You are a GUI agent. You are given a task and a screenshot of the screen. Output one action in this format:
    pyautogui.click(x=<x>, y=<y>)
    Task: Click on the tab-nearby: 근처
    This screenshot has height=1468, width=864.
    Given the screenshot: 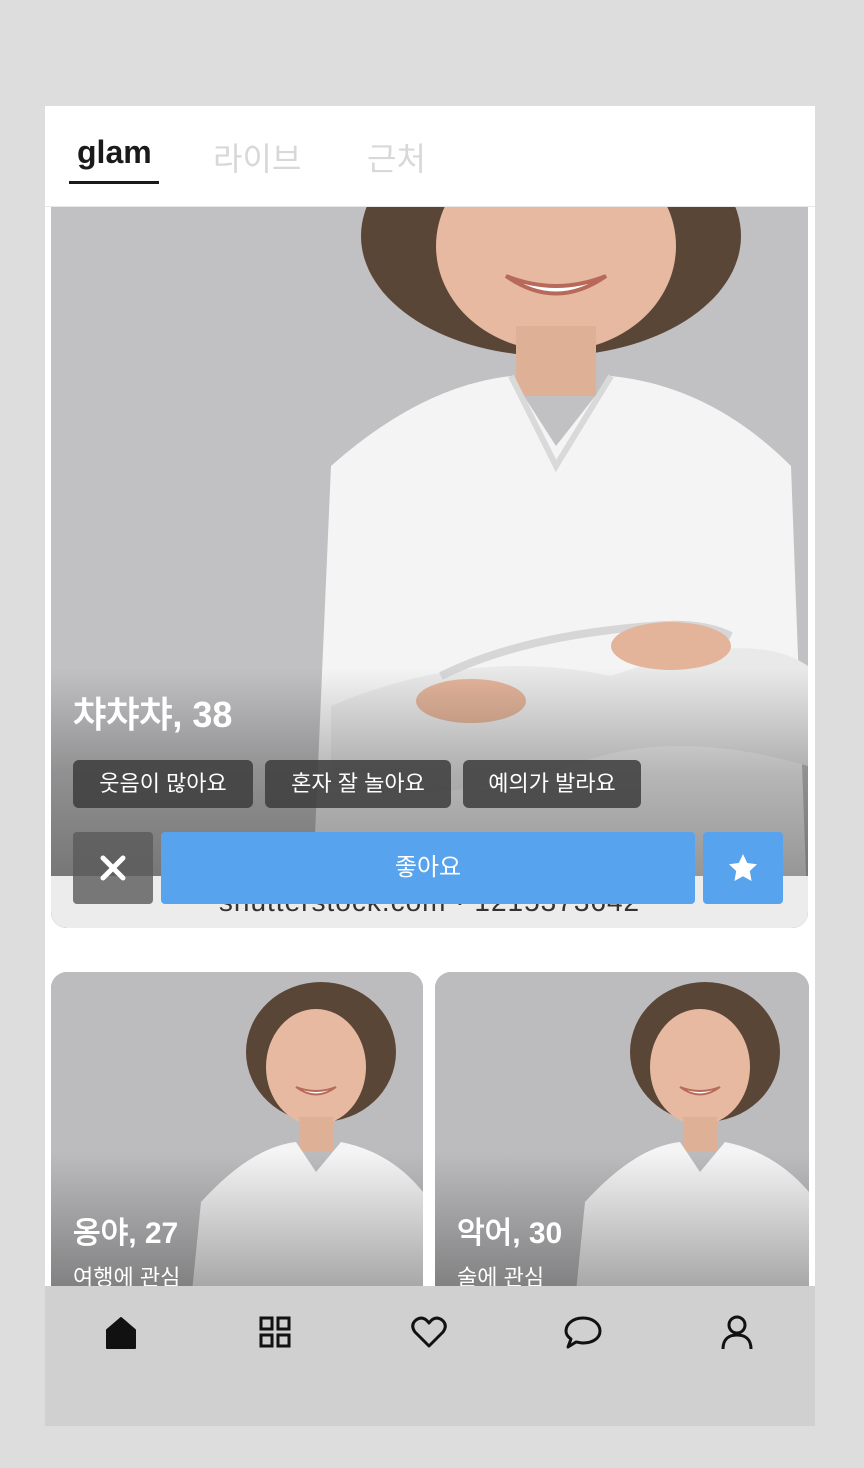 What is the action you would take?
    pyautogui.click(x=396, y=157)
    